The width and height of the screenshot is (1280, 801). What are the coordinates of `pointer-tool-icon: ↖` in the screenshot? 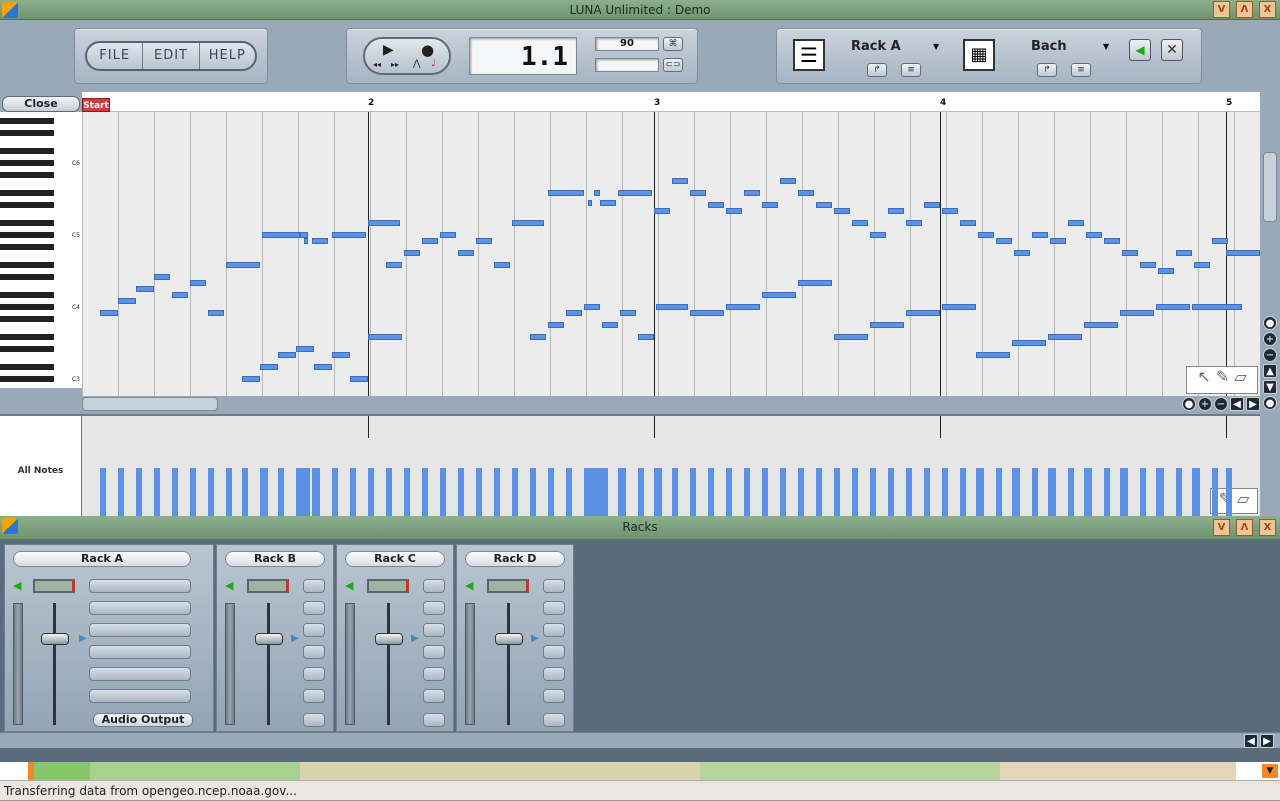 It's located at (1203, 376).